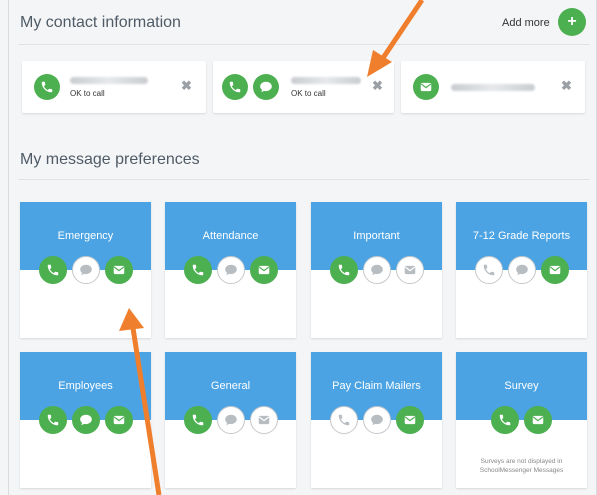 This screenshot has height=495, width=597. What do you see at coordinates (146, 411) in the screenshot?
I see `annotation-arrow-shaft-bottom` at bounding box center [146, 411].